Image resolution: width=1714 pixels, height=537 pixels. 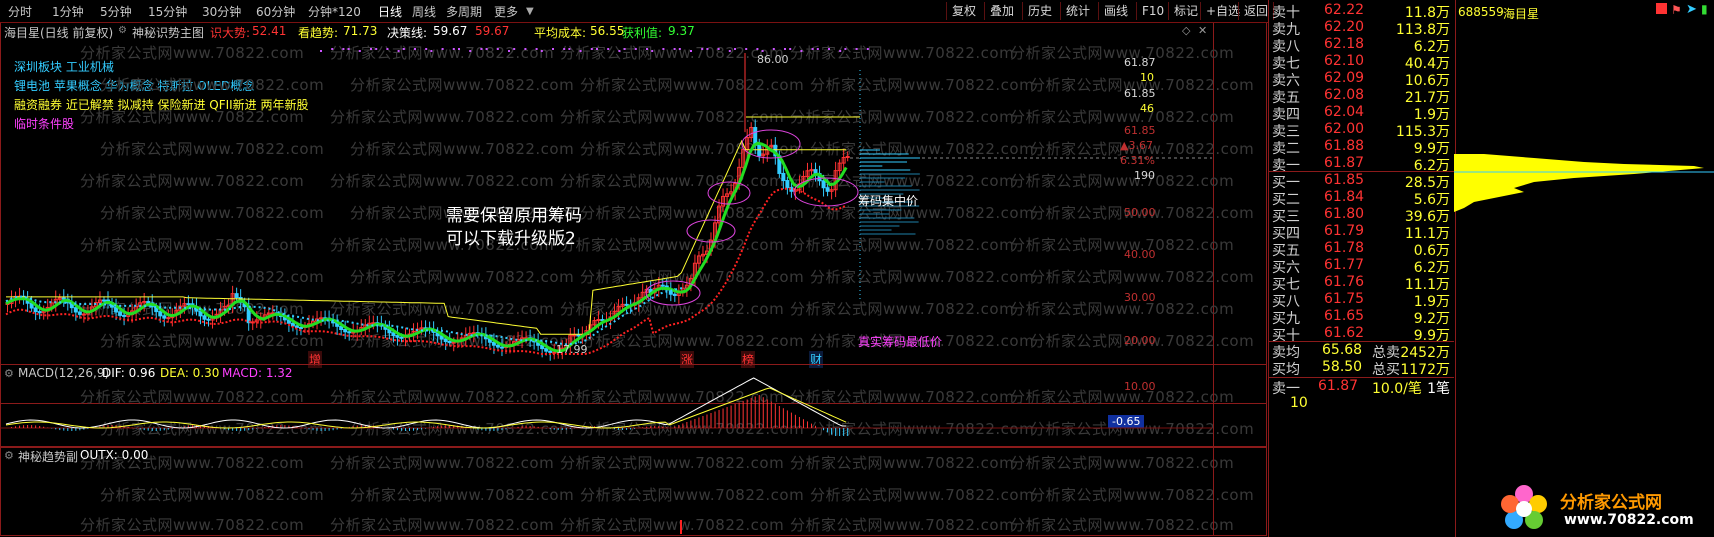 What do you see at coordinates (1386, 370) in the screenshot?
I see `total-bid-label: 总买` at bounding box center [1386, 370].